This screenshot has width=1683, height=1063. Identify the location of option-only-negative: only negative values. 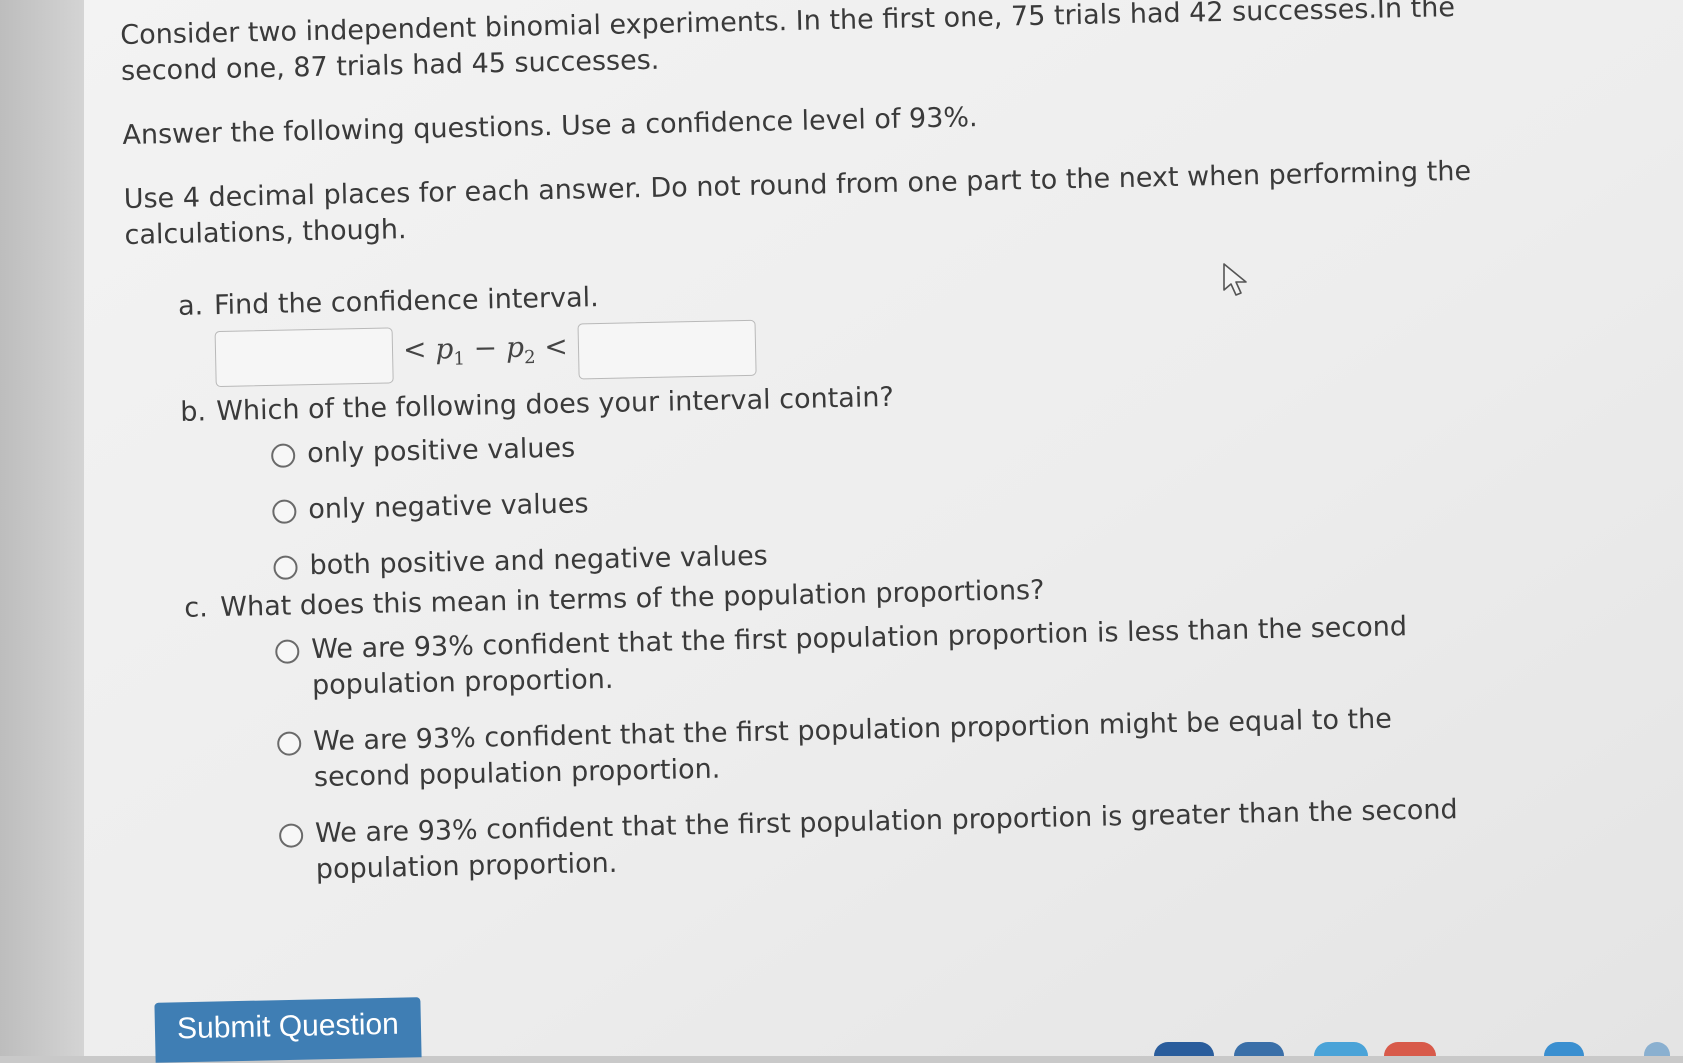
(901, 498).